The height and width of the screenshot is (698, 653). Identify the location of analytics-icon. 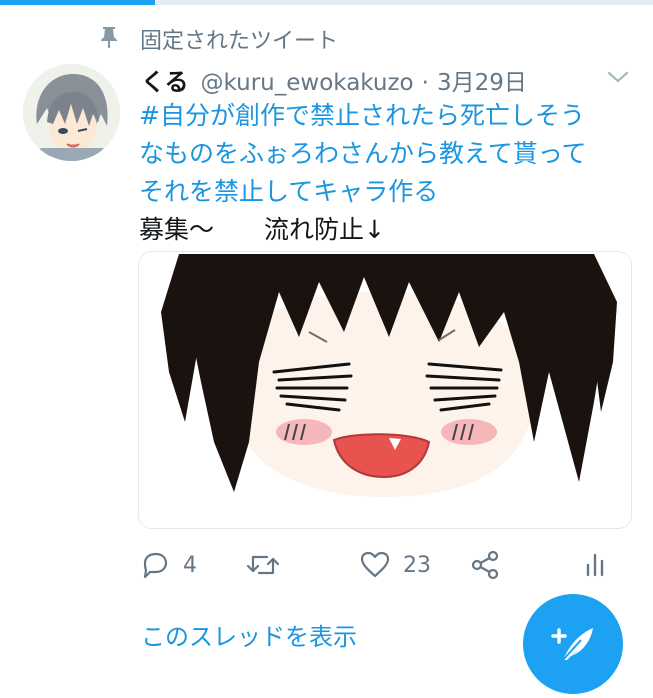
(595, 565).